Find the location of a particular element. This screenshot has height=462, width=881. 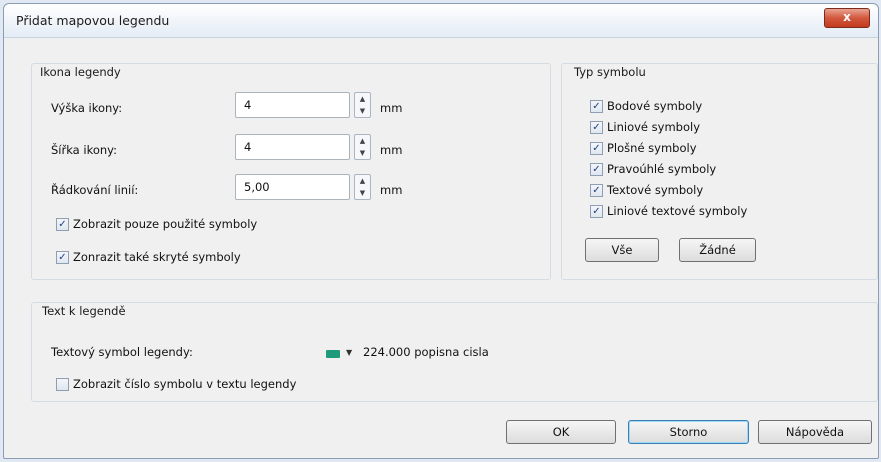

icon-height-spinner: ▲ ▼ is located at coordinates (362, 105).